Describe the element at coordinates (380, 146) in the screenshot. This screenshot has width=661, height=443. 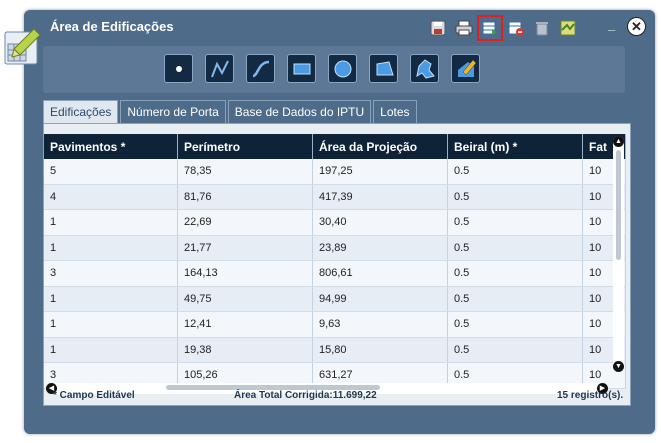
I see `column-header-area-projecao: Área da Projeção` at that location.